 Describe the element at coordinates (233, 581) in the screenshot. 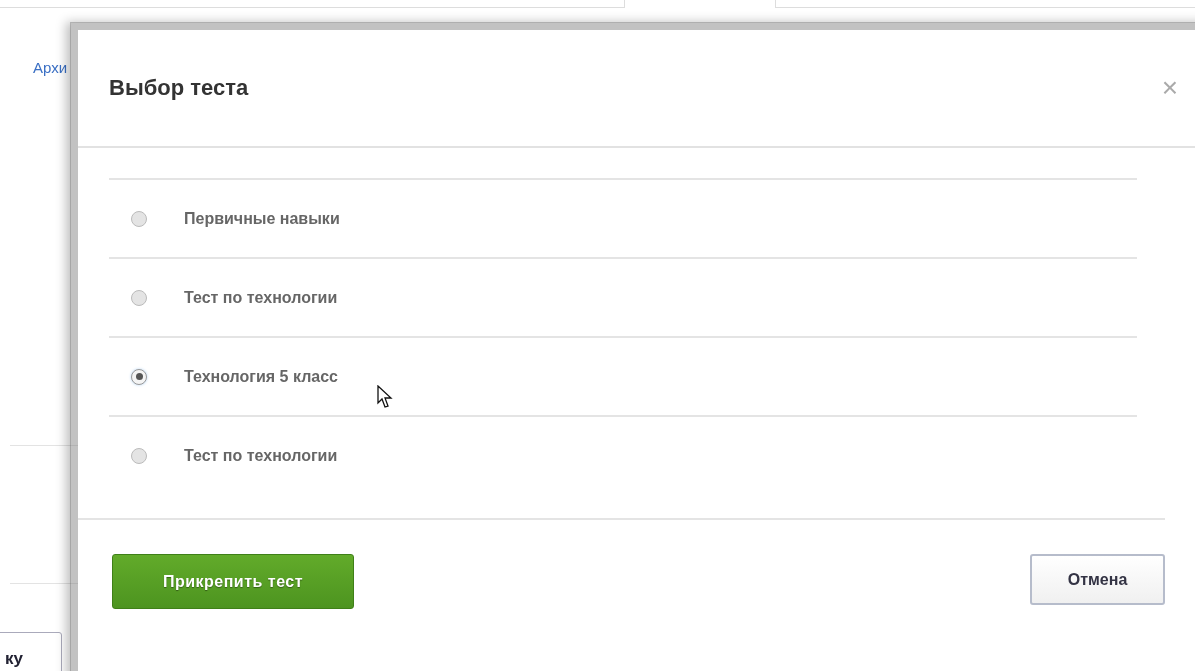

I see `attach-test-button: Прикрепить тест` at that location.